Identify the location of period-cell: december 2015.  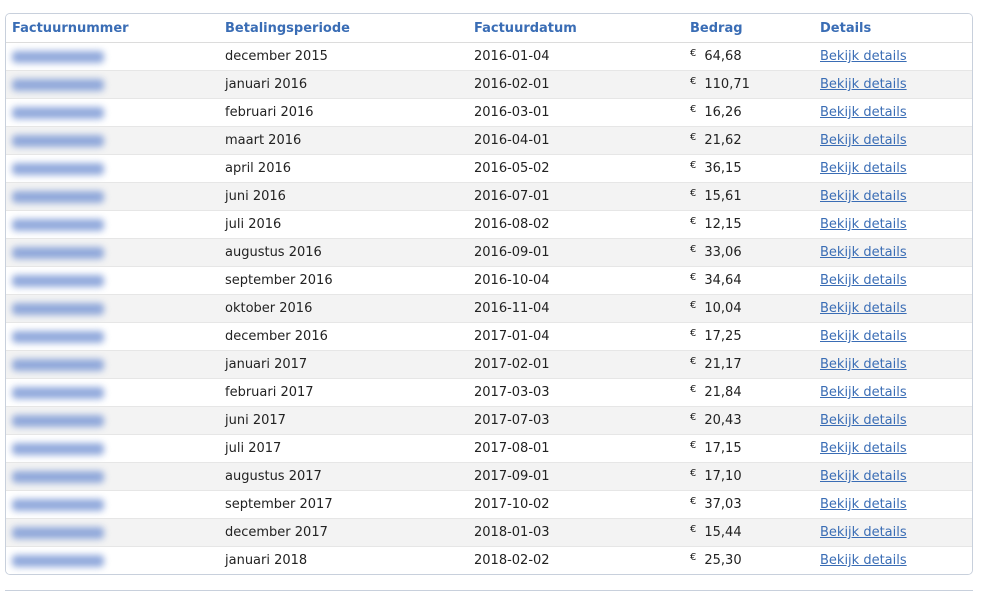
(343, 56).